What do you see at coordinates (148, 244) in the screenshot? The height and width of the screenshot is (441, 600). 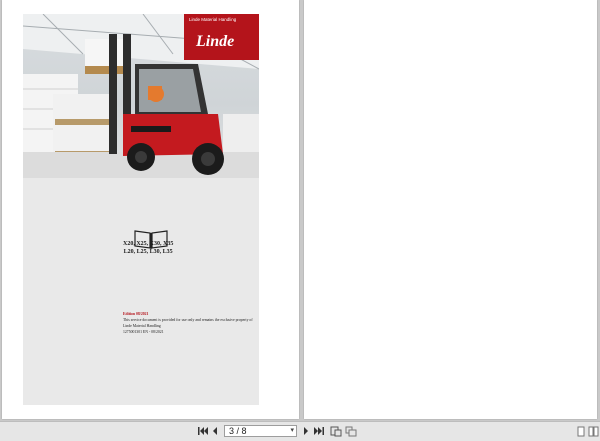 I see `model-line-1: X20, X25, X30, X35` at bounding box center [148, 244].